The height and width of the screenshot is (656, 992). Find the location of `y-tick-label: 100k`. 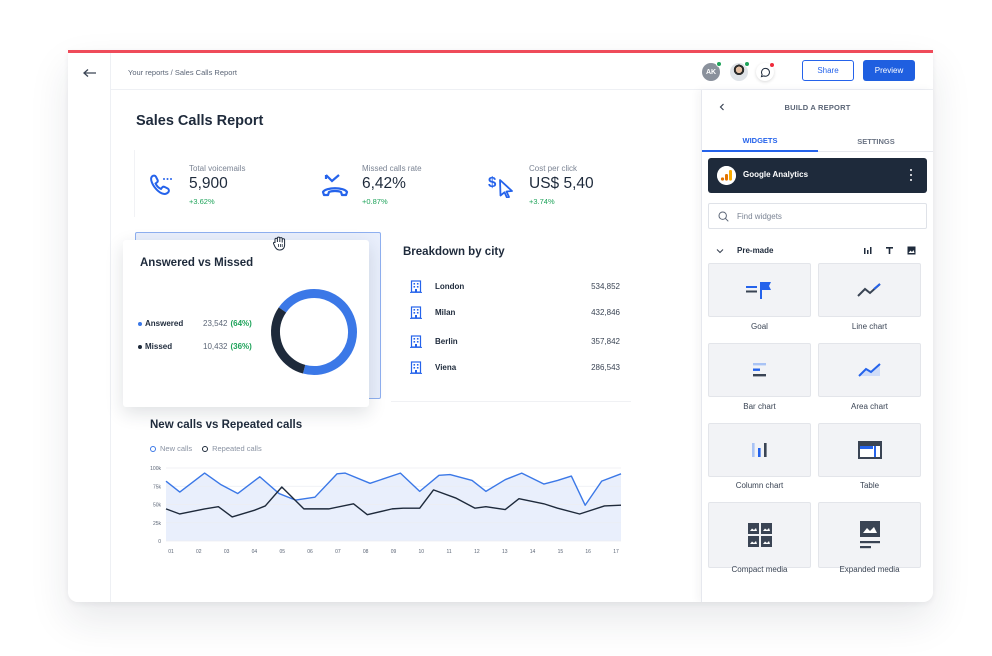

y-tick-label: 100k is located at coordinates (155, 469).